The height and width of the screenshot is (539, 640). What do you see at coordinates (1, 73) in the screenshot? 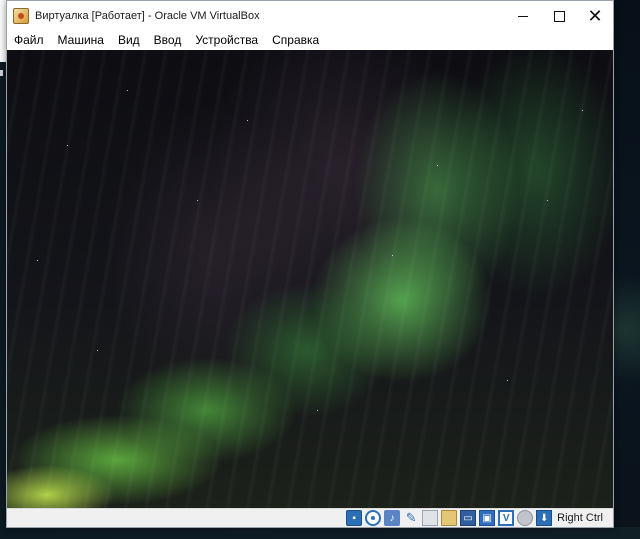
I see `desktop-mark` at bounding box center [1, 73].